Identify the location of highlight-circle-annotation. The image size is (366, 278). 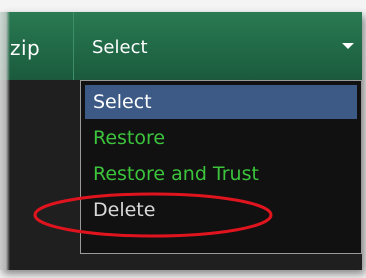
(153, 215).